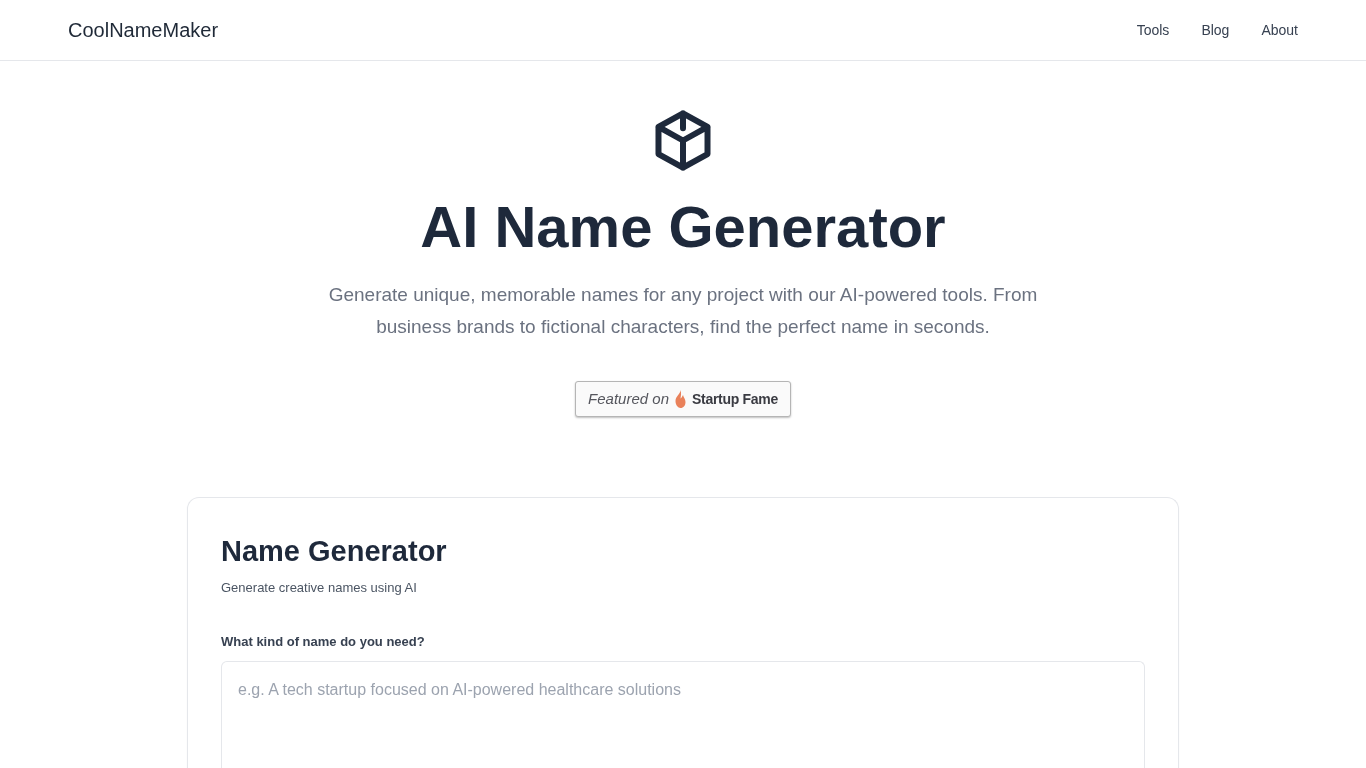  What do you see at coordinates (680, 399) in the screenshot?
I see `flame-icon` at bounding box center [680, 399].